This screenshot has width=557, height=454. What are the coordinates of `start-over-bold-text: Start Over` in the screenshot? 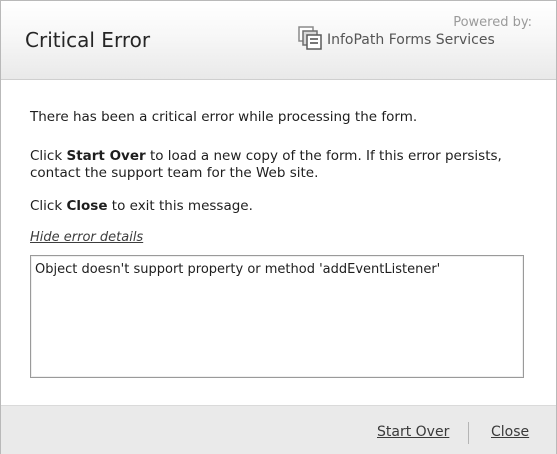 It's located at (106, 156).